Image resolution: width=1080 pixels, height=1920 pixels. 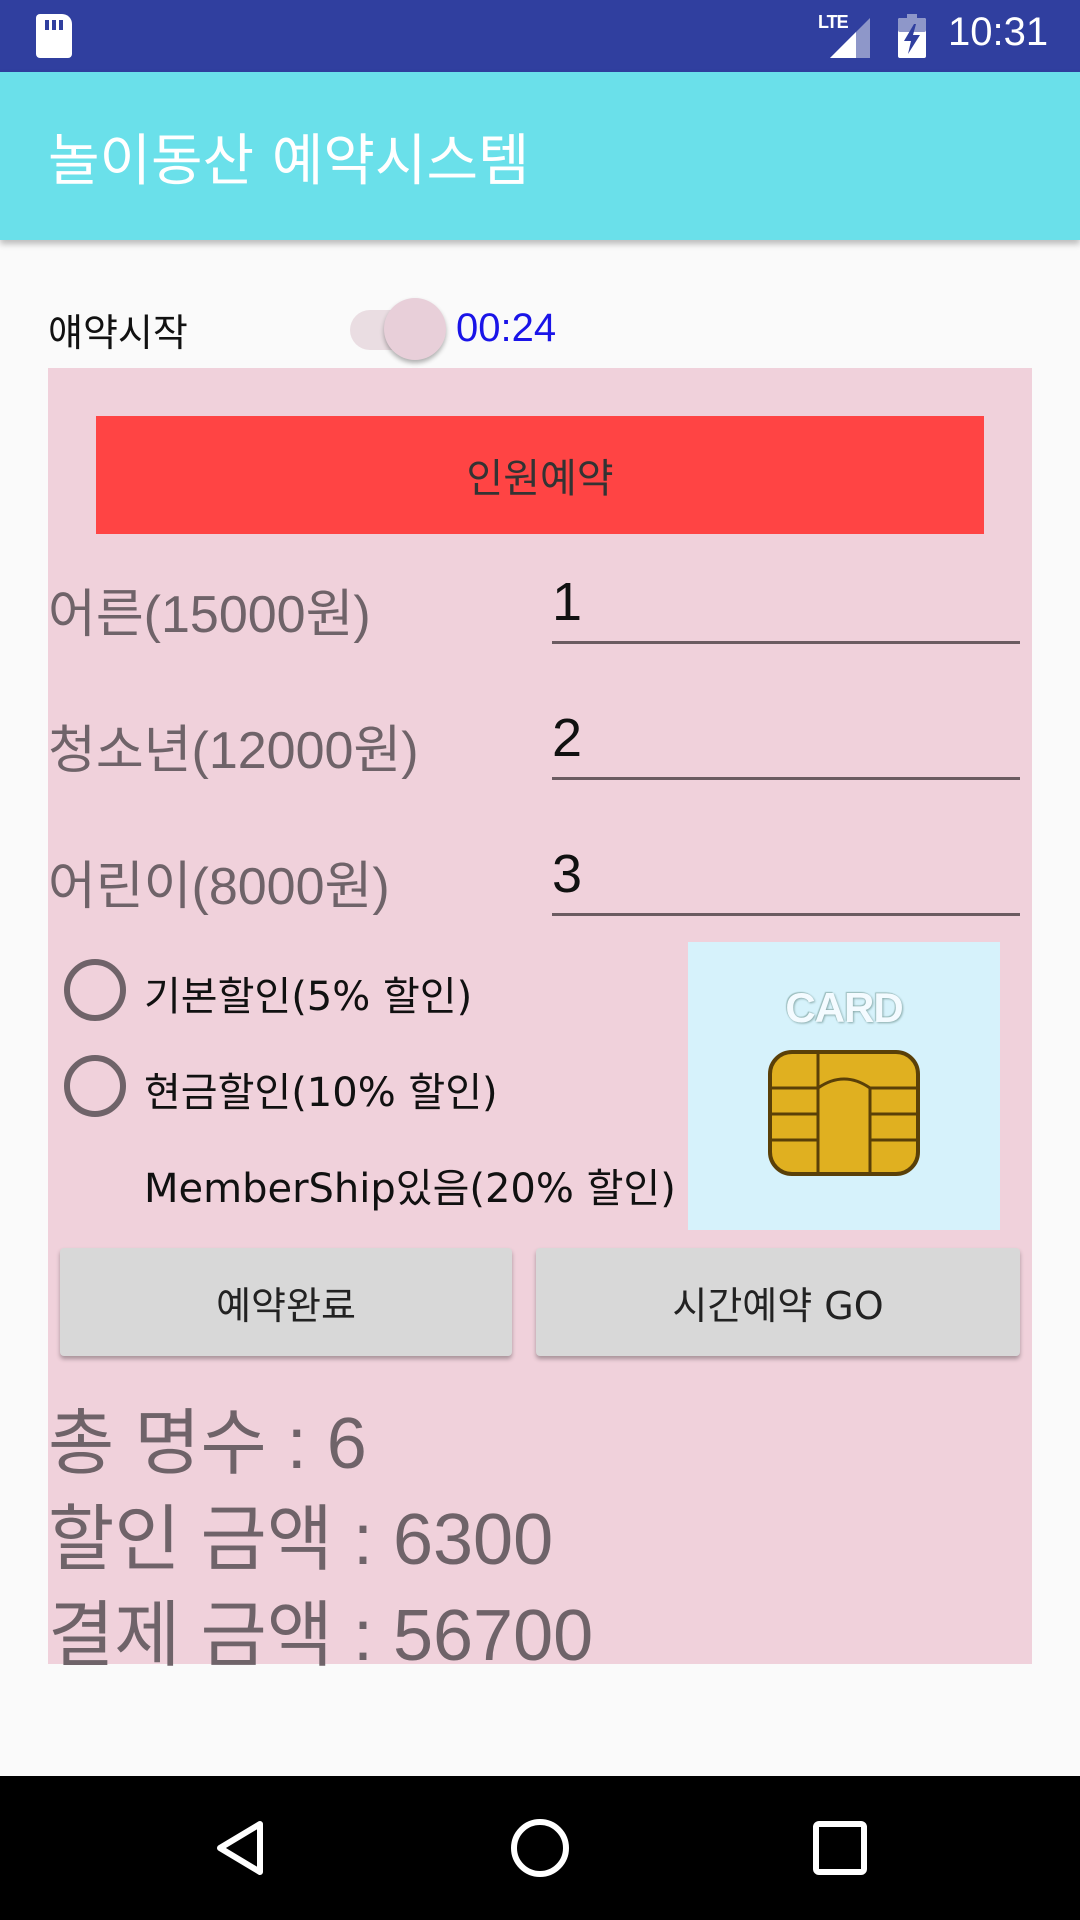 I want to click on card-image: CARD, so click(x=844, y=1086).